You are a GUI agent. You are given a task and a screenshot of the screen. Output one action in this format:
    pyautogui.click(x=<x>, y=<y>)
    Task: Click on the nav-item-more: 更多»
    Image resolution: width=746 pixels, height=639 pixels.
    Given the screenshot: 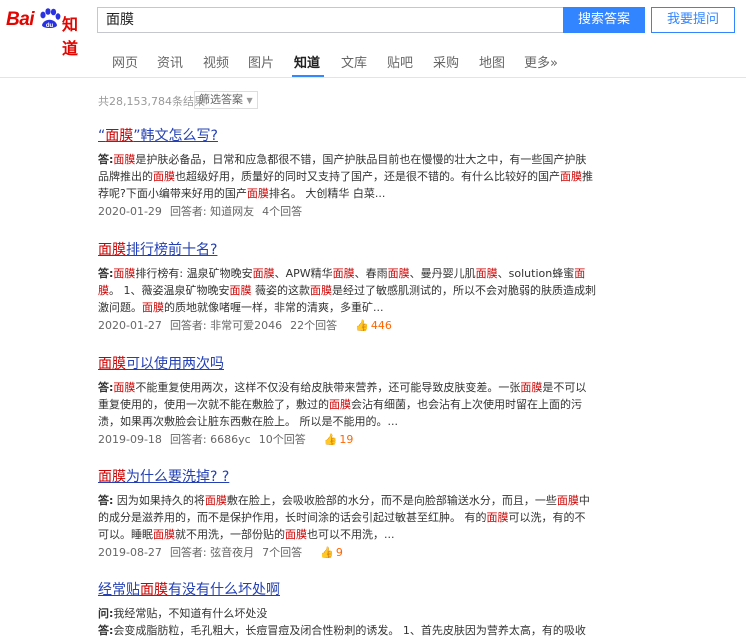 What is the action you would take?
    pyautogui.click(x=541, y=61)
    